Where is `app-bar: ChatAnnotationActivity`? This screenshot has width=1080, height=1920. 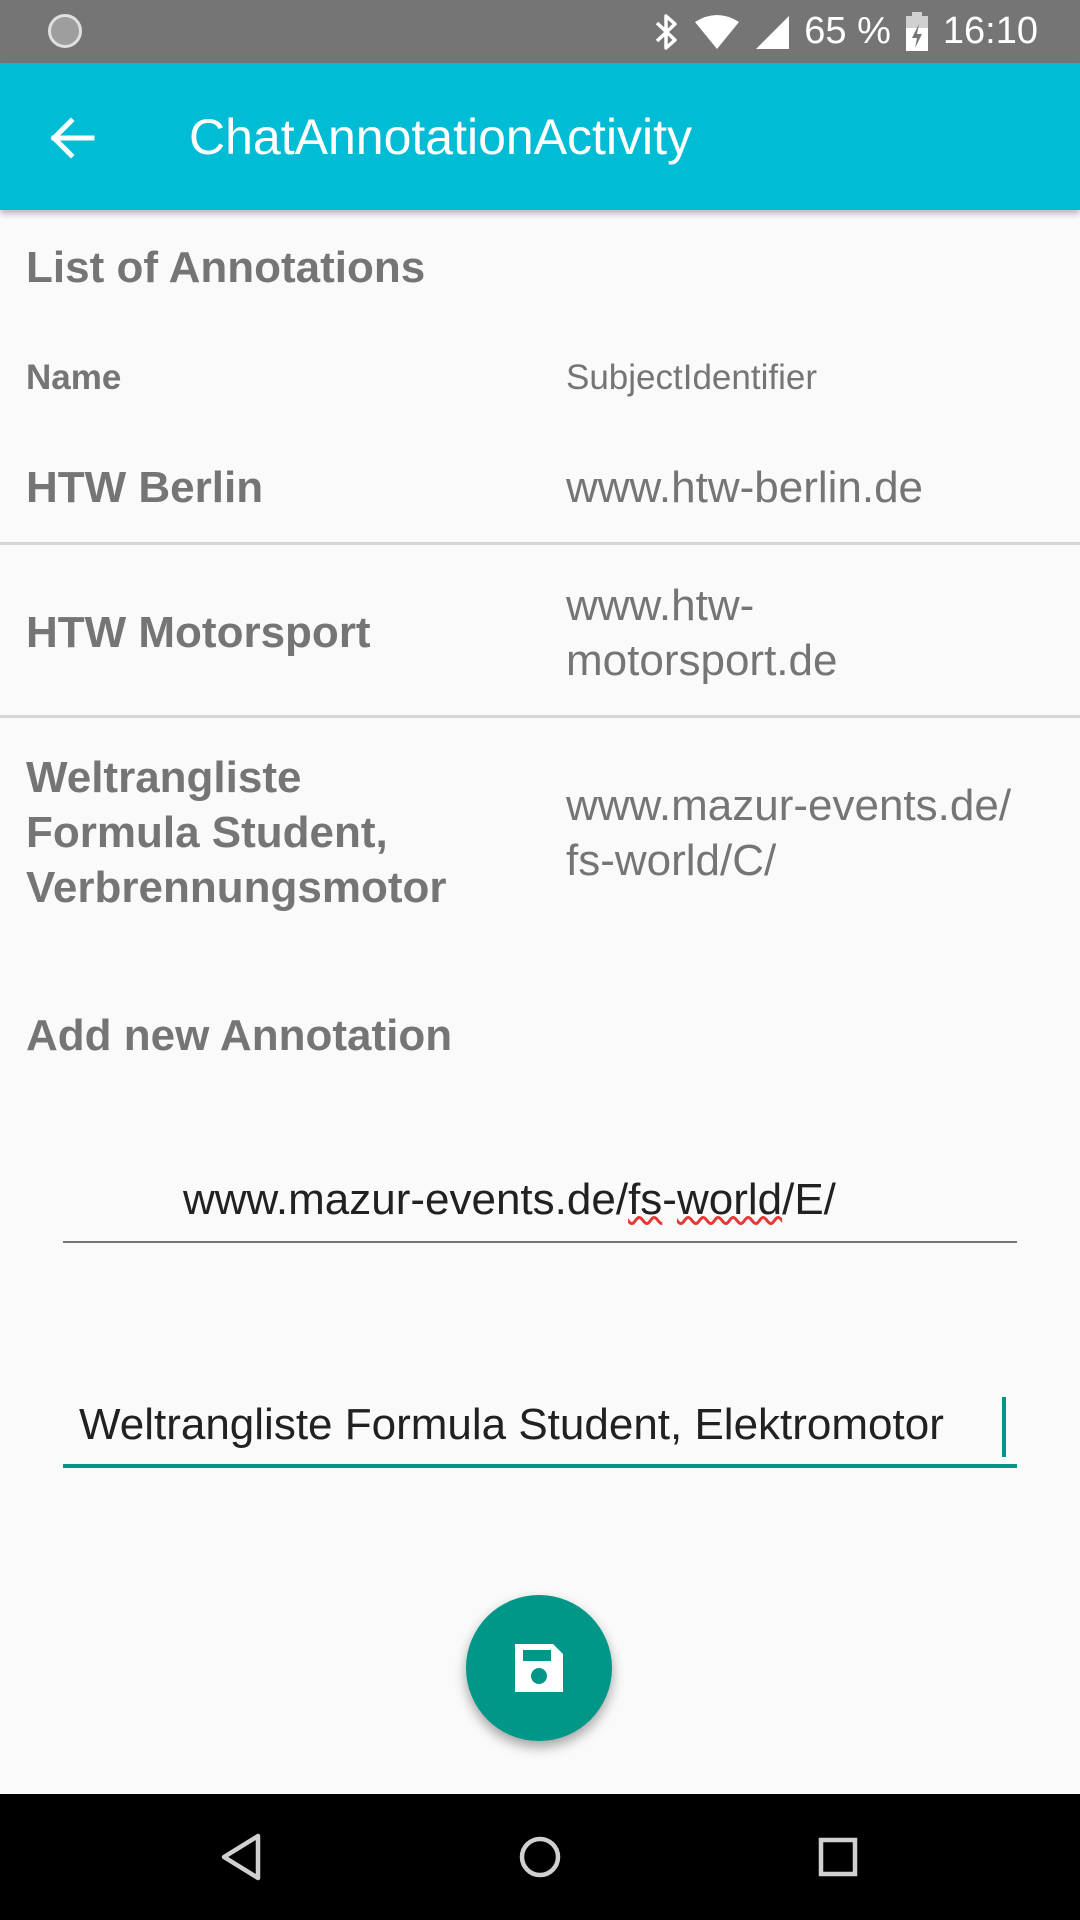
app-bar: ChatAnnotationActivity is located at coordinates (540, 136).